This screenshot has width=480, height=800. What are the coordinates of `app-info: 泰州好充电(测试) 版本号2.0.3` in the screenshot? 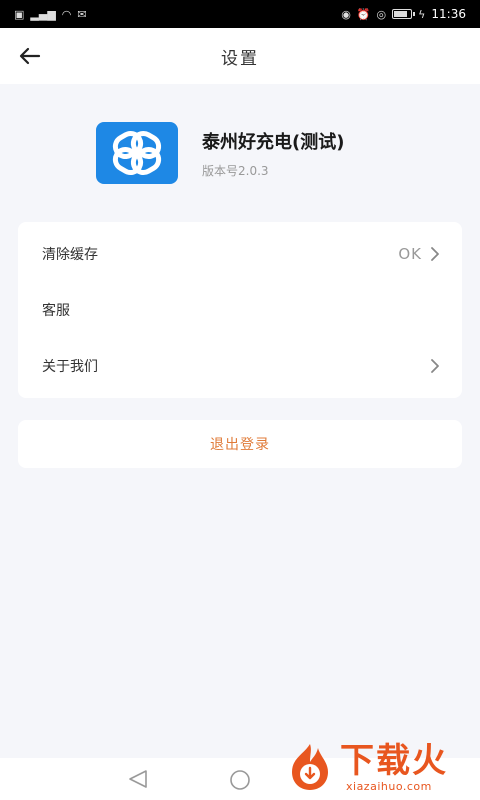 It's located at (220, 153).